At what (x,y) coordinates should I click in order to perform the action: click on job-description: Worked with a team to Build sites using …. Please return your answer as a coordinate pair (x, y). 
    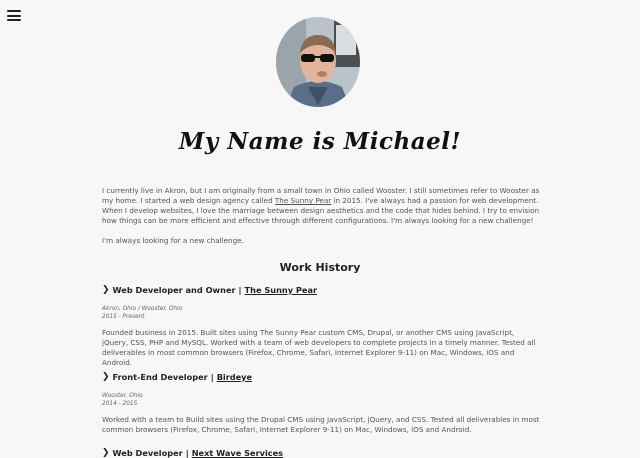
    Looking at the image, I should click on (321, 424).